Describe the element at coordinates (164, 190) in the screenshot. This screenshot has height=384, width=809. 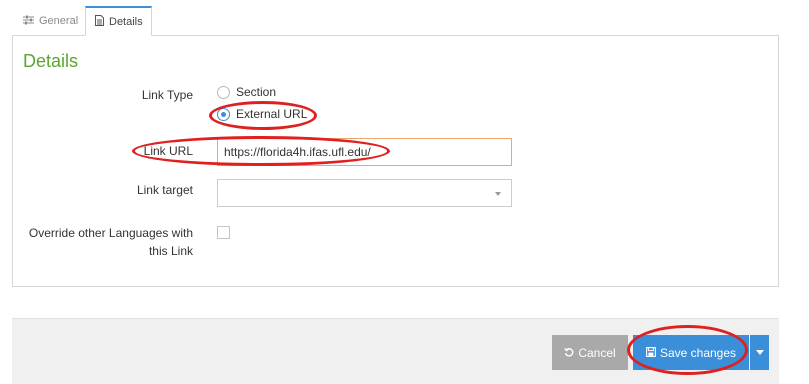
I see `link-target-label: Link target` at that location.